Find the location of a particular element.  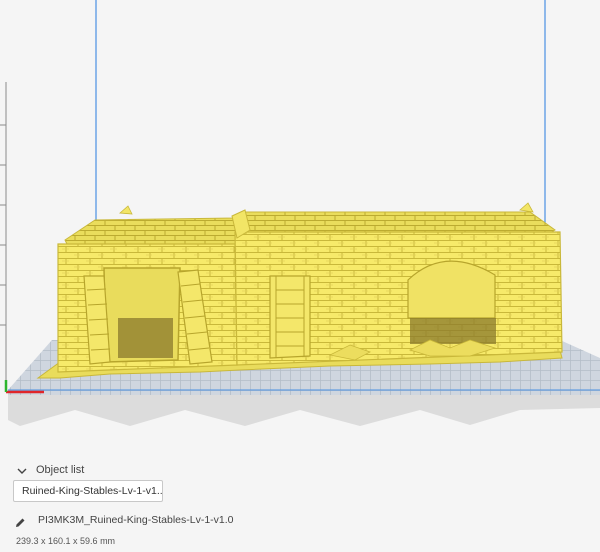

model-dimensions: 239.3 x 160.1 x 59.6 mm is located at coordinates (66, 541).